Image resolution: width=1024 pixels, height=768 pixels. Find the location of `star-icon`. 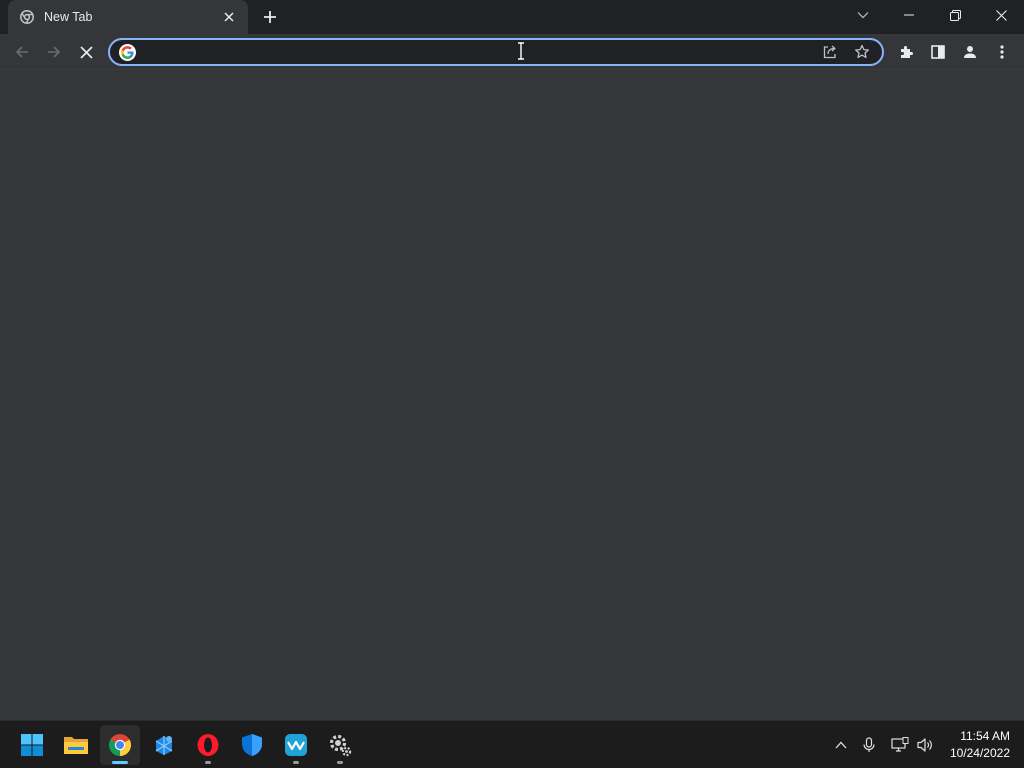

star-icon is located at coordinates (862, 52).